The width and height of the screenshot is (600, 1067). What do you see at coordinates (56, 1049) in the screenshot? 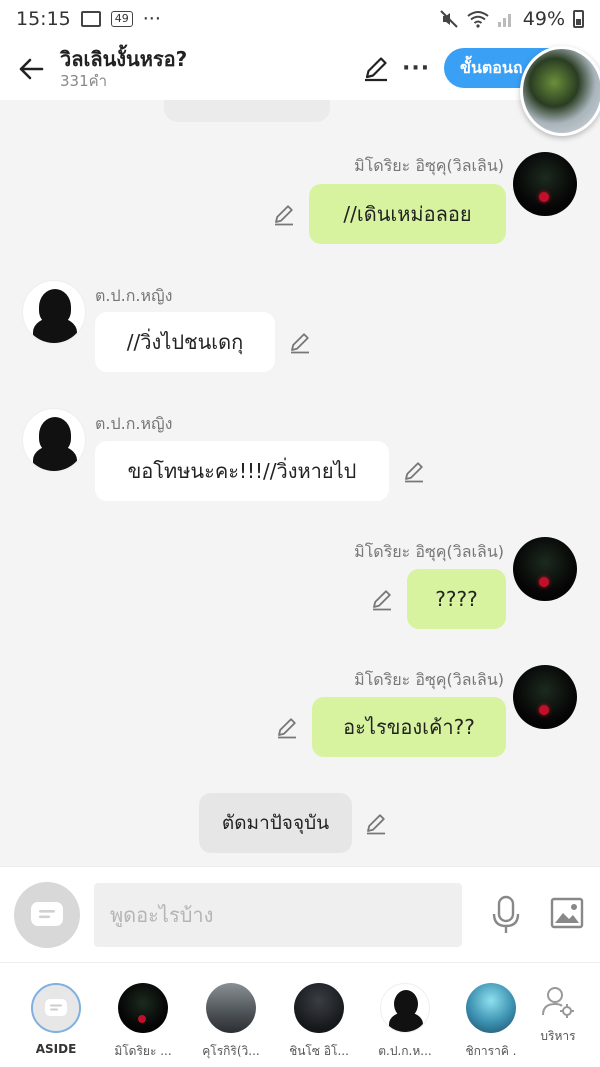
I see `character-name: ASIDE` at bounding box center [56, 1049].